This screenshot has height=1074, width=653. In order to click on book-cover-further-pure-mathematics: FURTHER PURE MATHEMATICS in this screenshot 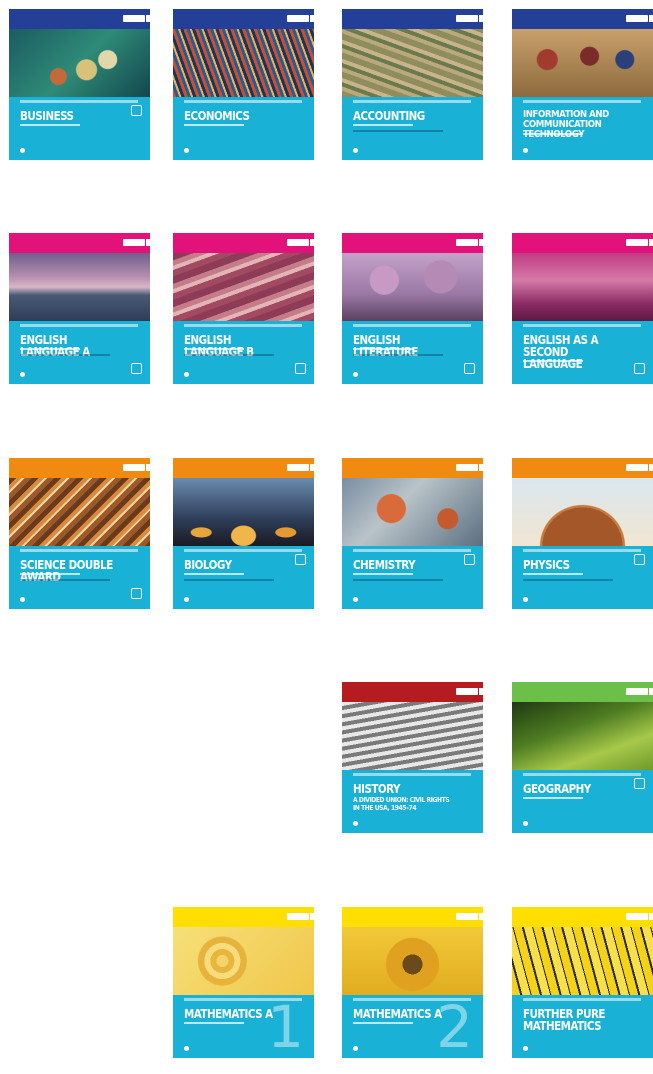, I will do `click(582, 982)`.